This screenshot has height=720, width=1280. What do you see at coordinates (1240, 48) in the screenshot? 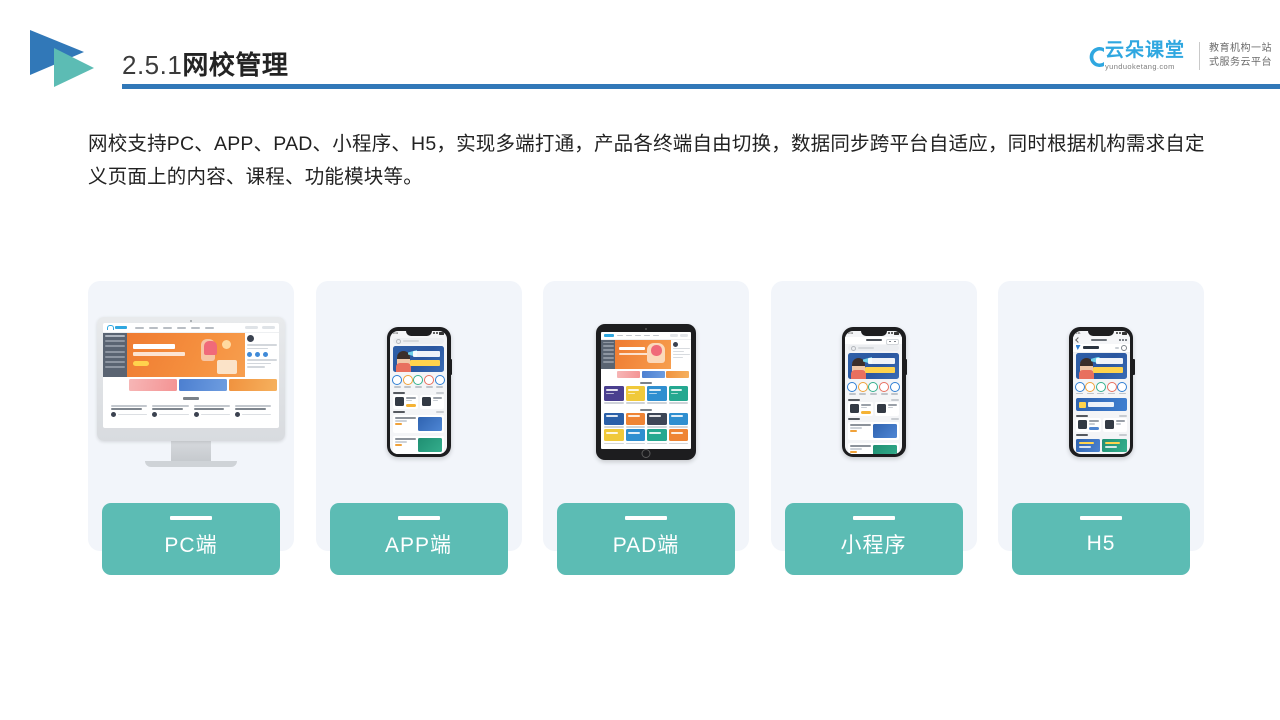
I see `brand-tagline-line1: 教育机构一站` at bounding box center [1240, 48].